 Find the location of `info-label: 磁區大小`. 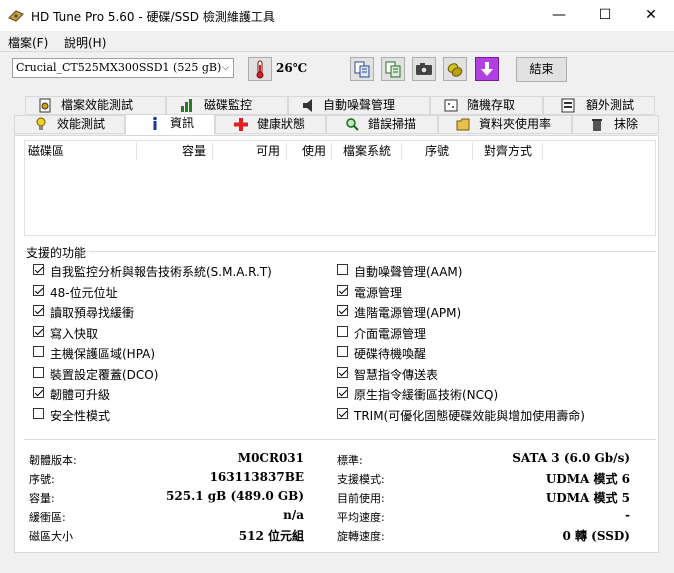

info-label: 磁區大小 is located at coordinates (51, 536).